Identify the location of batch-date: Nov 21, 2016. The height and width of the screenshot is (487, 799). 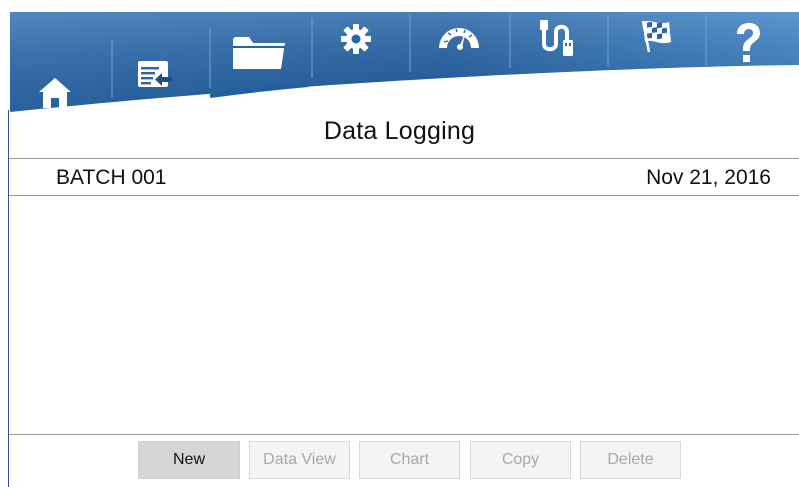
(708, 177).